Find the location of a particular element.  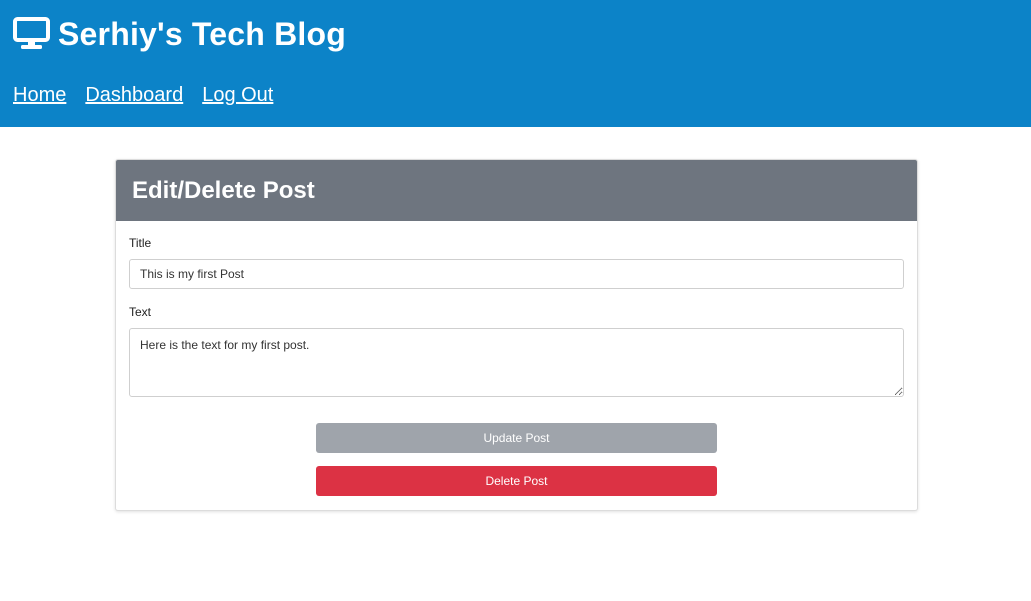

main-nav: Home Dashboard Log Out is located at coordinates (143, 95).